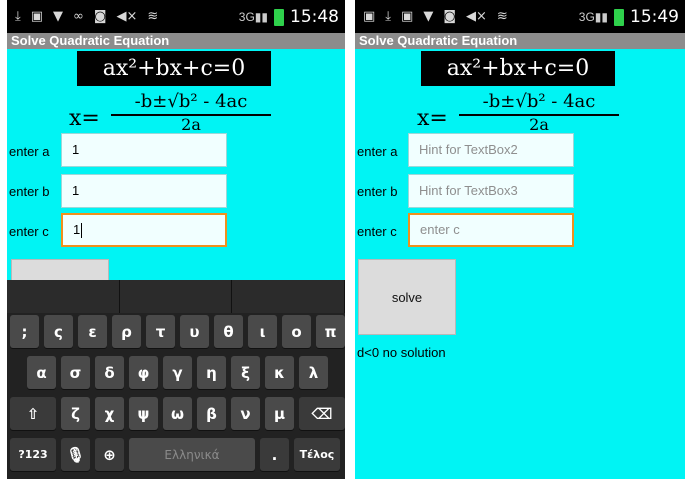 This screenshot has height=479, width=685. Describe the element at coordinates (41, 372) in the screenshot. I see `key-alpha: α` at that location.